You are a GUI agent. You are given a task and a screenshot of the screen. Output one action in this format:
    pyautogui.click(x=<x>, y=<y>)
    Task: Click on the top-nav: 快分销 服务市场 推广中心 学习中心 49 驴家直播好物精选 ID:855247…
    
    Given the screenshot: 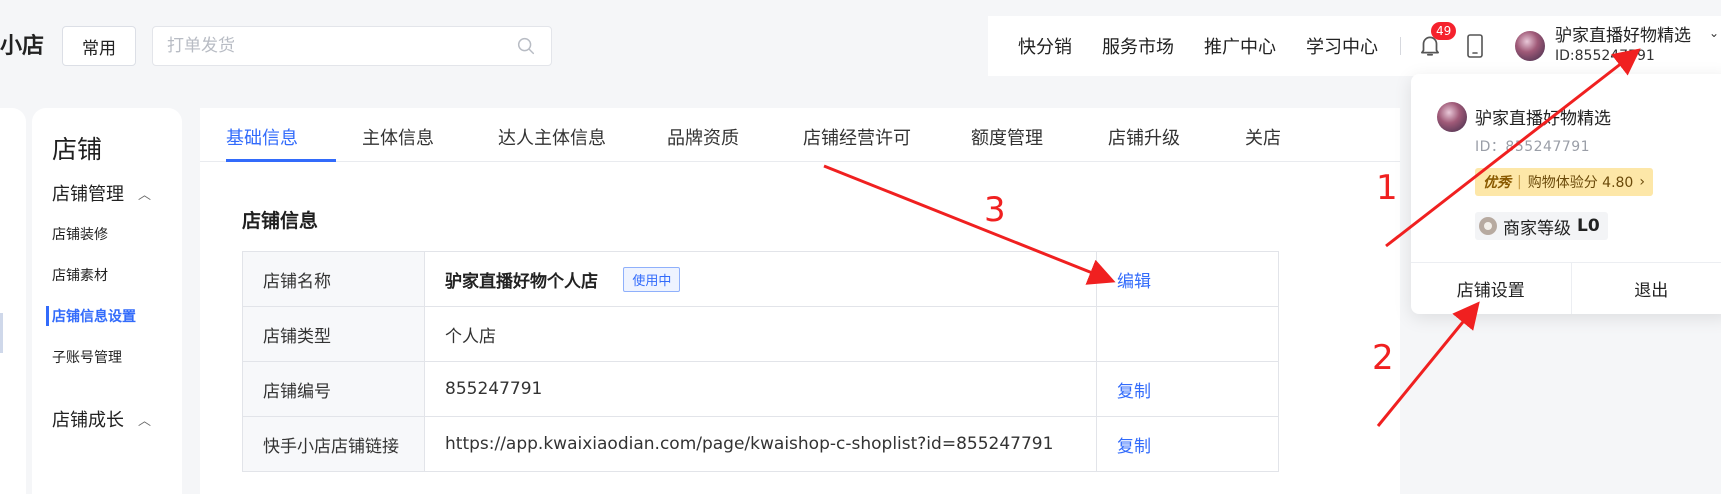 What is the action you would take?
    pyautogui.click(x=1354, y=46)
    